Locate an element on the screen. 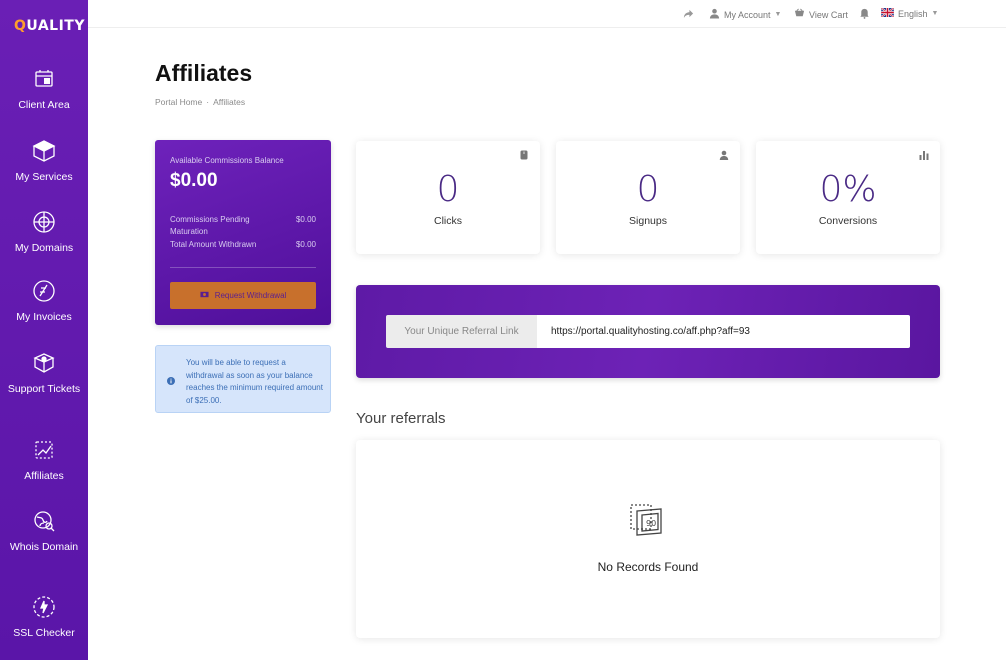 The width and height of the screenshot is (1006, 660). share-button is located at coordinates (688, 14).